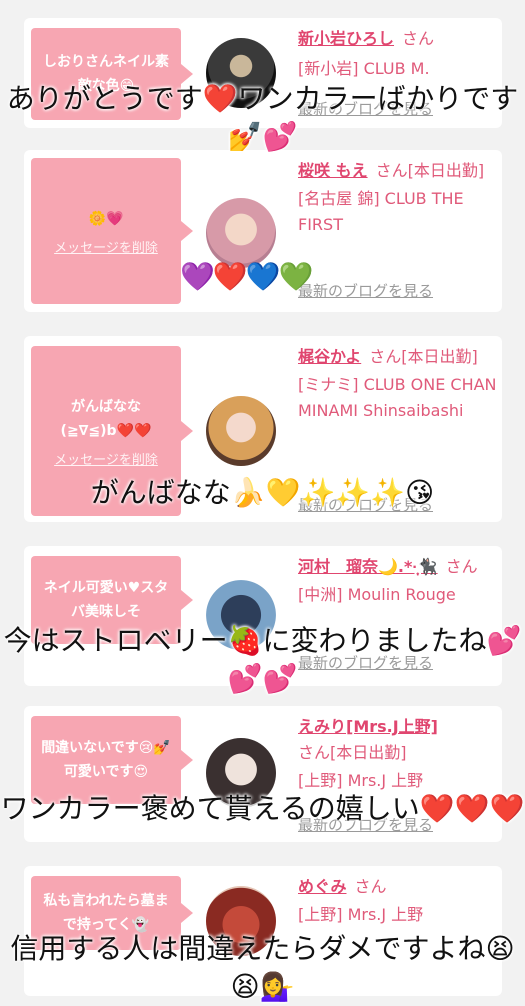 This screenshot has height=1006, width=525. Describe the element at coordinates (333, 170) in the screenshot. I see `user-name: 桜咲 もえ` at that location.